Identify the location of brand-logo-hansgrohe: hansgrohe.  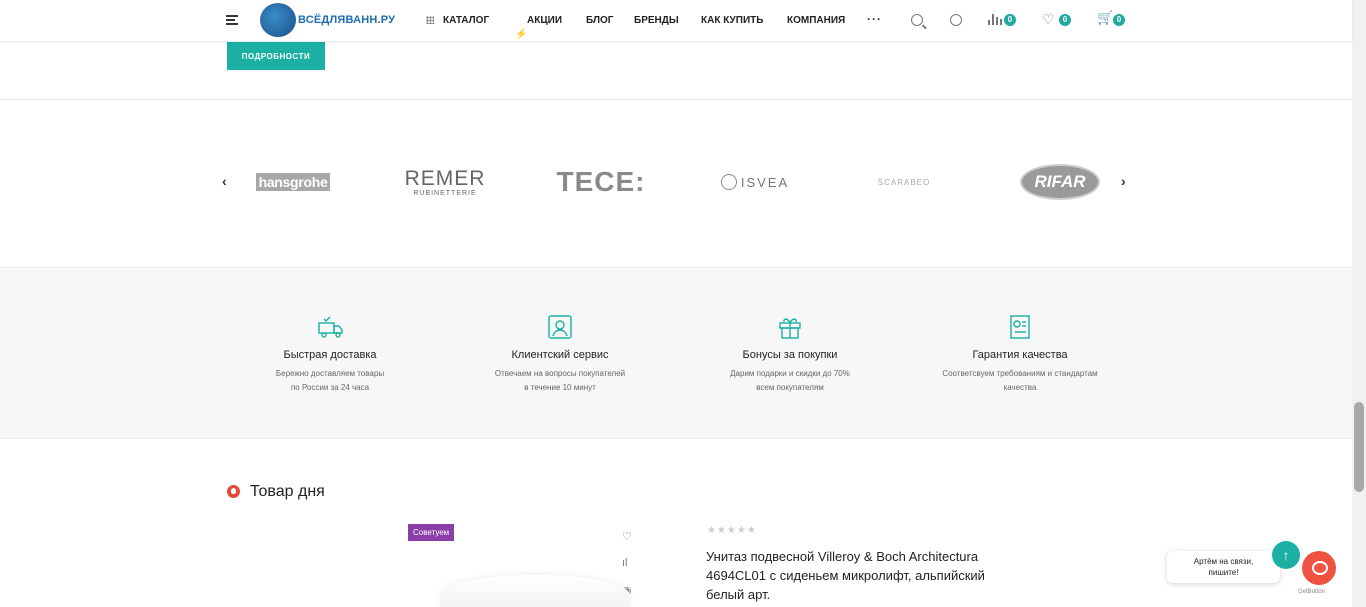
(293, 182).